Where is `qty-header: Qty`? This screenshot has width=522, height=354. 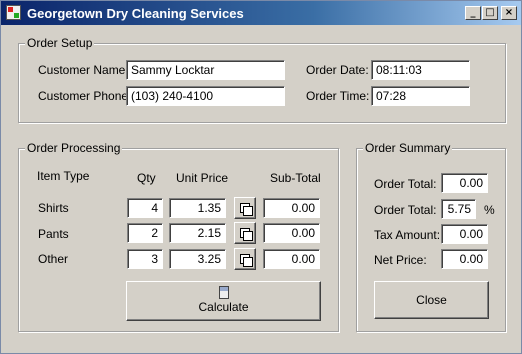
qty-header: Qty is located at coordinates (146, 178).